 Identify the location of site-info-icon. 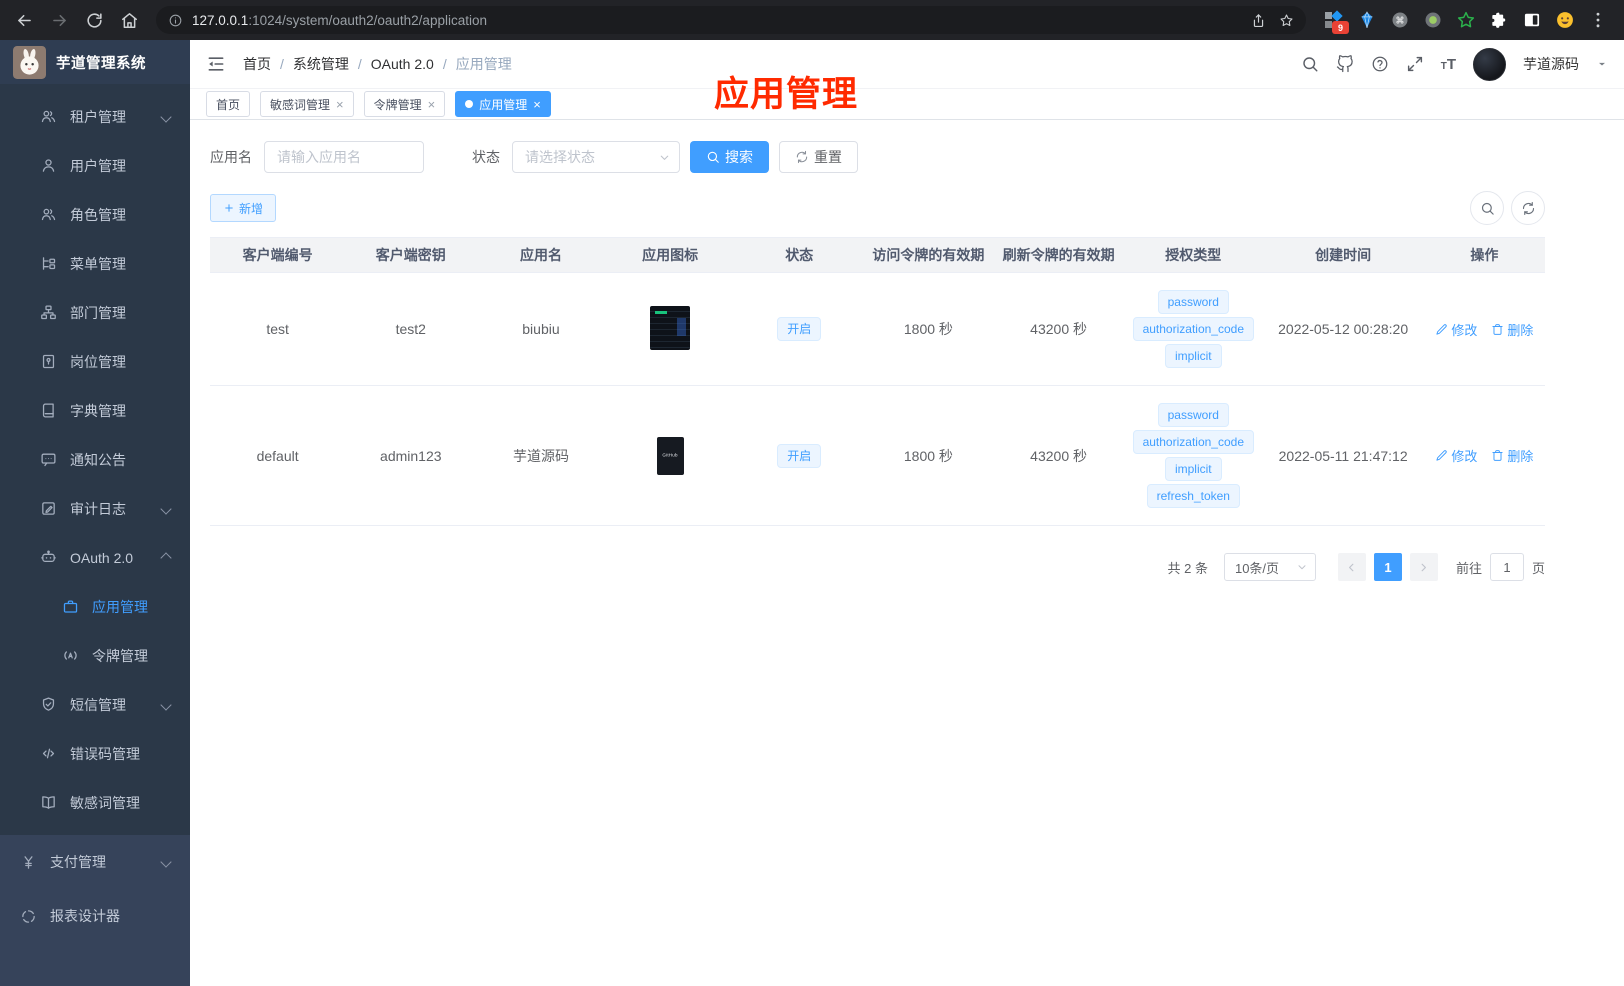
(175, 20).